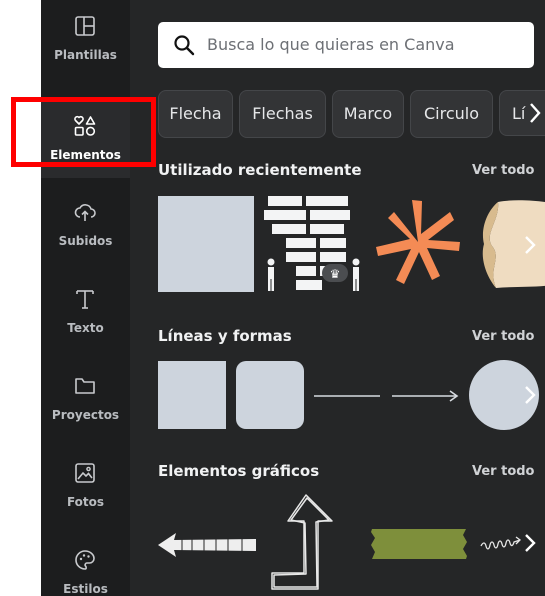  Describe the element at coordinates (85, 39) in the screenshot. I see `rail-item-plantillas: Plantillas` at that location.